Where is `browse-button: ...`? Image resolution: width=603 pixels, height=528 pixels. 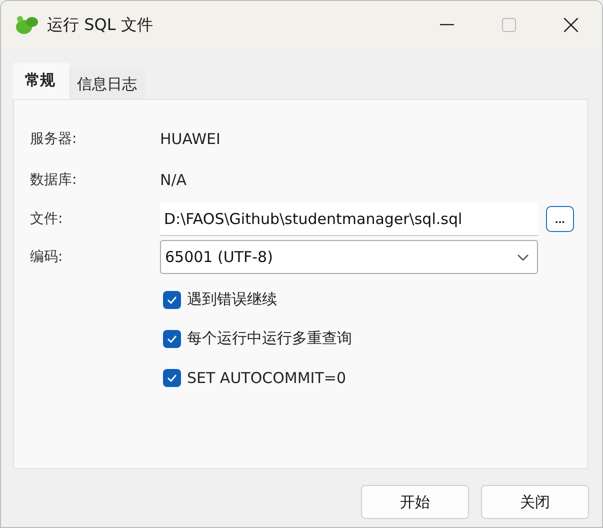 browse-button: ... is located at coordinates (560, 219).